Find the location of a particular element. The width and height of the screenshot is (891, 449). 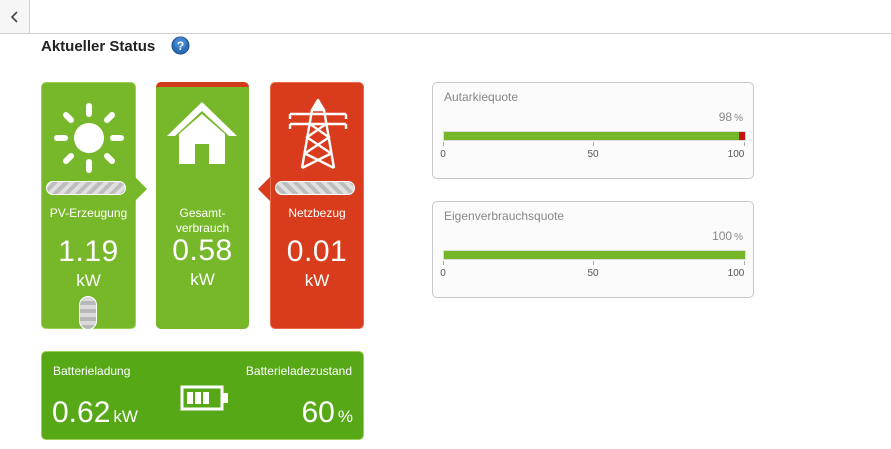

chevron-left-icon is located at coordinates (14, 16).